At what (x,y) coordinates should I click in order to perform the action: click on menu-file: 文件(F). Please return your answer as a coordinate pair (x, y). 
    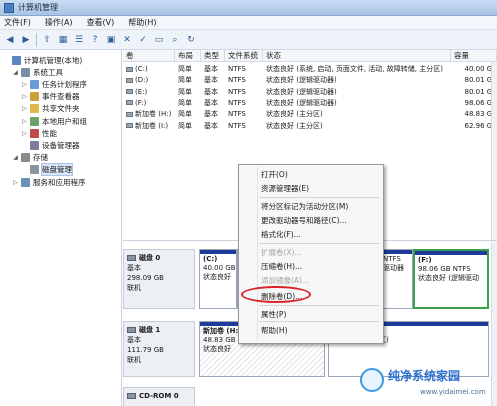
    Looking at the image, I should click on (17, 22).